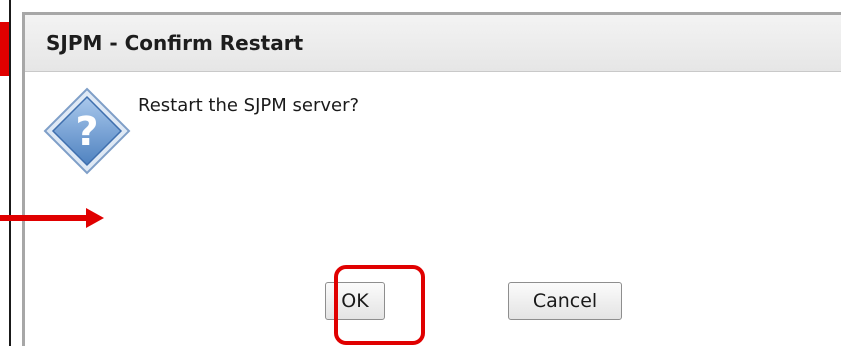  I want to click on question-icon: ?, so click(87, 131).